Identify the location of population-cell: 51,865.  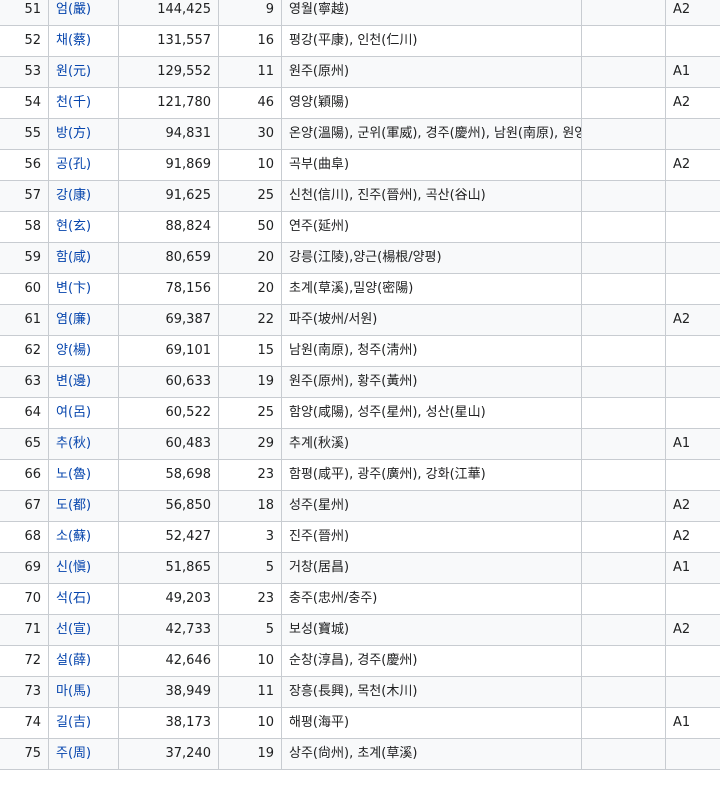
(168, 568).